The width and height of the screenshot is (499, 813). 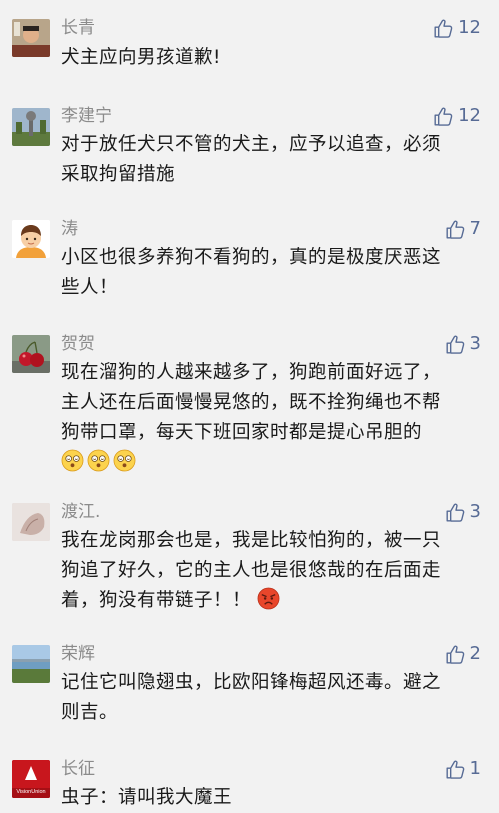 What do you see at coordinates (78, 344) in the screenshot?
I see `commenter-name: 贺贺` at bounding box center [78, 344].